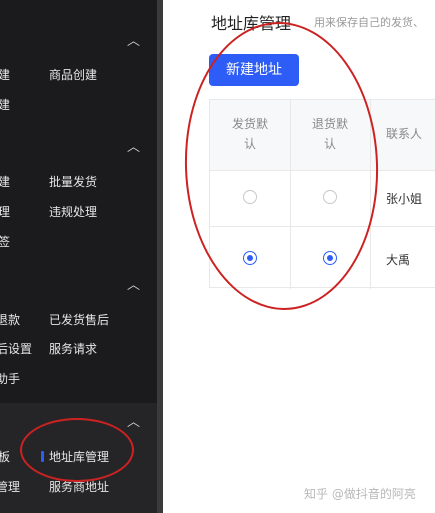  I want to click on sidebar-item-assistant: 助手, so click(10, 379).